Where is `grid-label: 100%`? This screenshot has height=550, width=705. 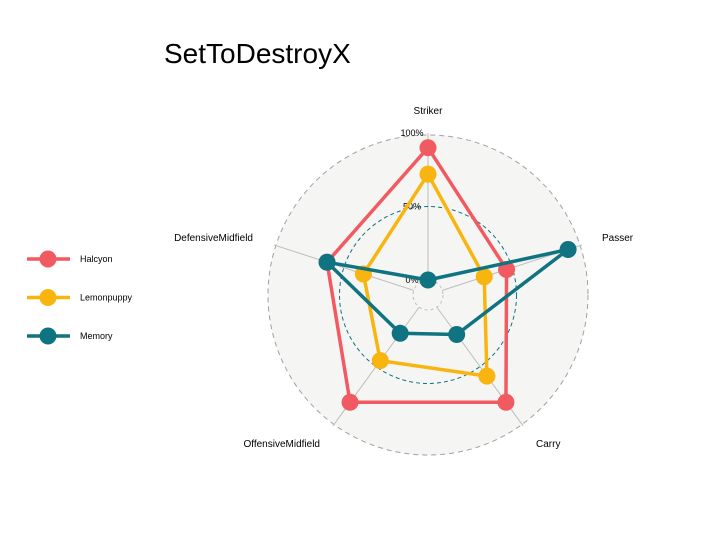
grid-label: 100% is located at coordinates (411, 133).